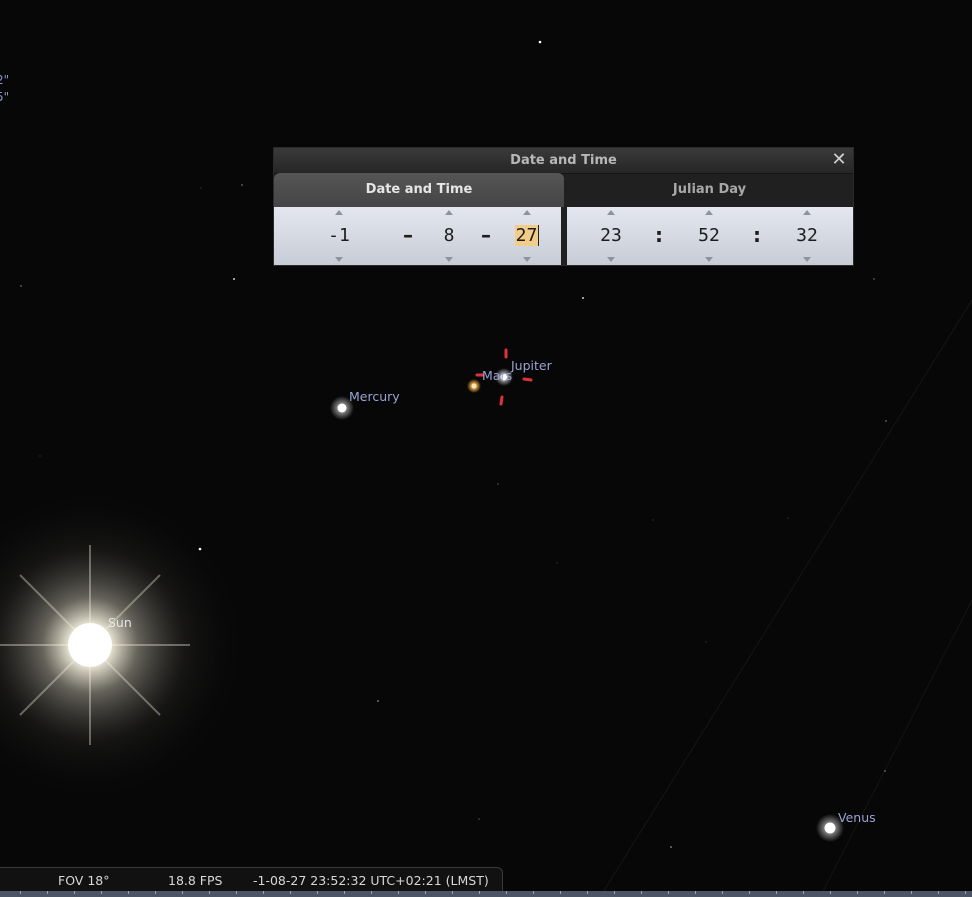  What do you see at coordinates (449, 212) in the screenshot?
I see `month-up-arrow-icon` at bounding box center [449, 212].